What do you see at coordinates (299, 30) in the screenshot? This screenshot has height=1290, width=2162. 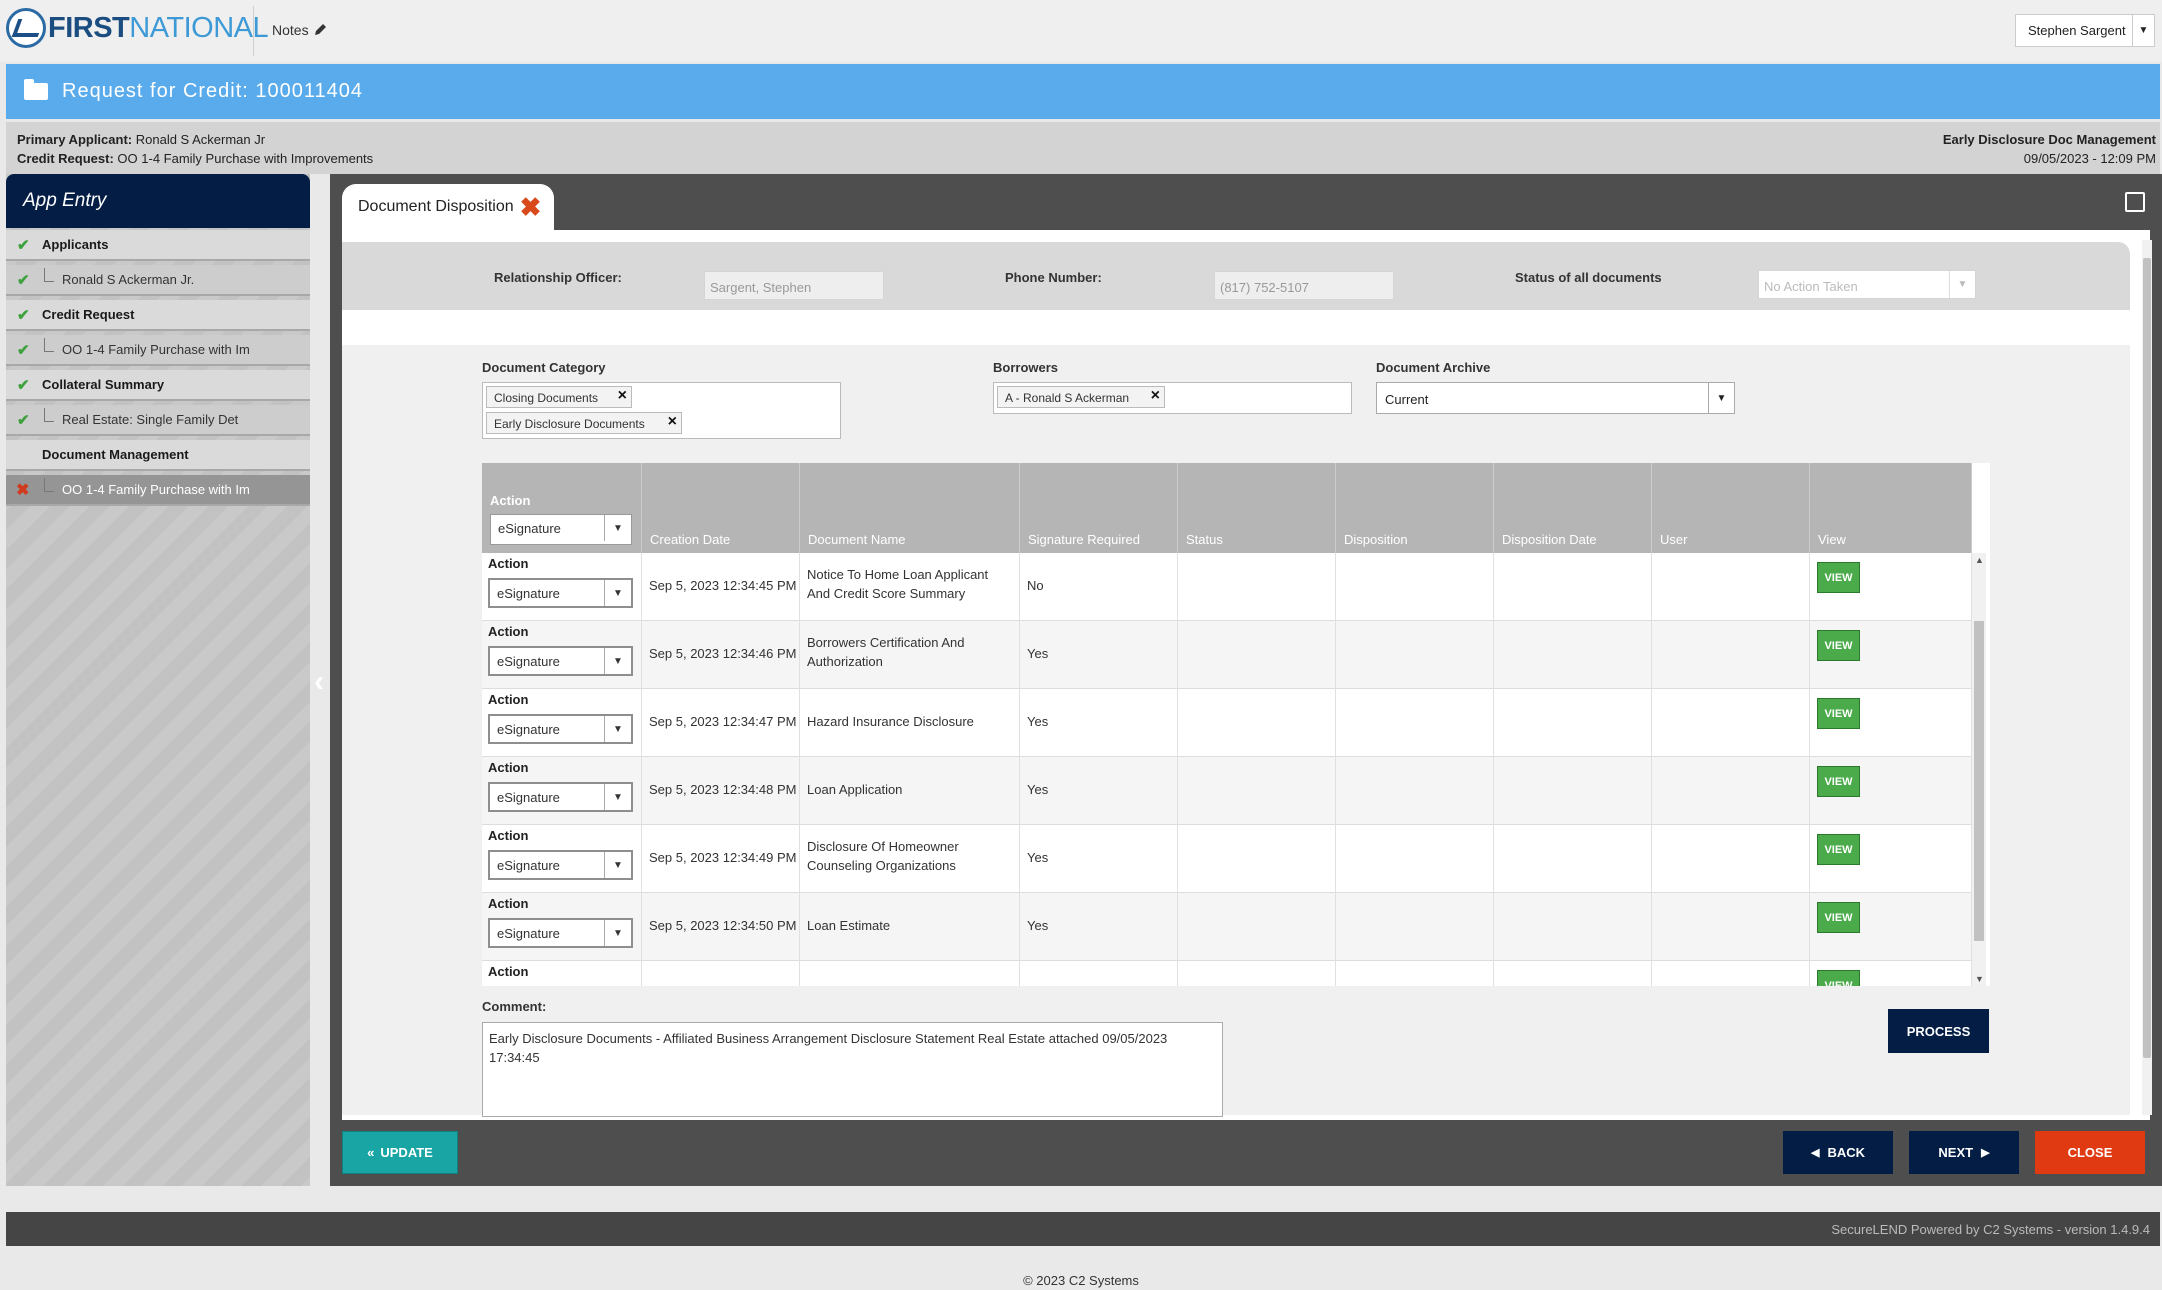 I see `notes-button: Notes` at bounding box center [299, 30].